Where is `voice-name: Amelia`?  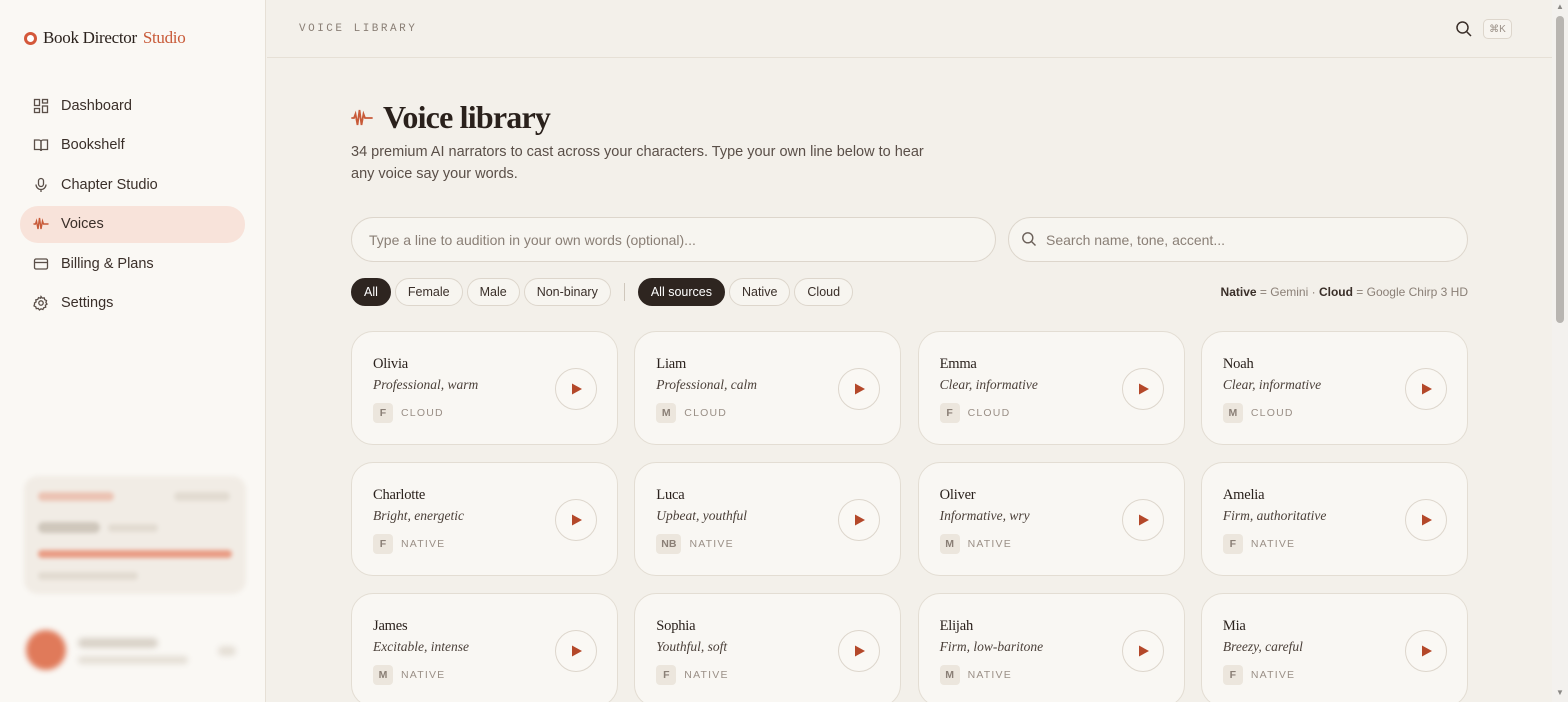
voice-name: Amelia is located at coordinates (1243, 495).